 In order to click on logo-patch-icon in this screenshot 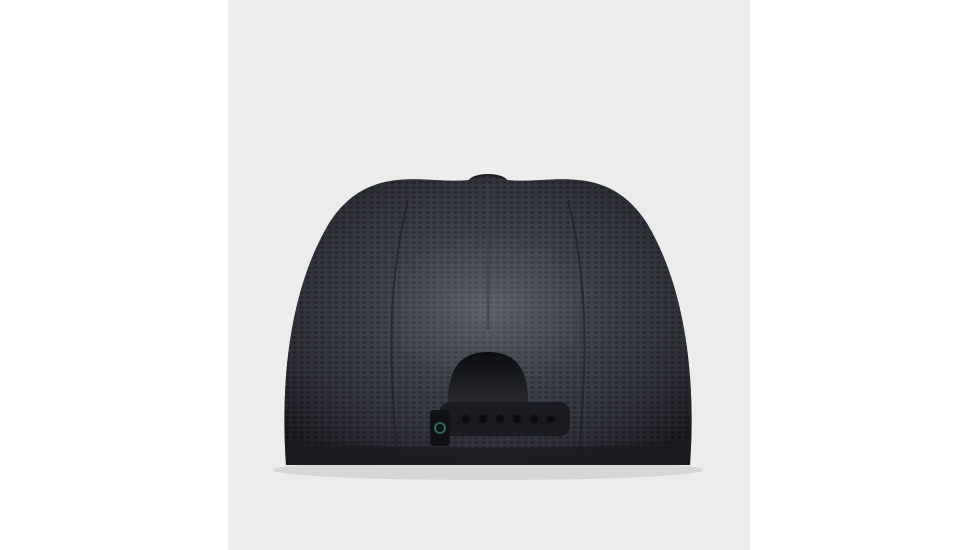, I will do `click(440, 428)`.